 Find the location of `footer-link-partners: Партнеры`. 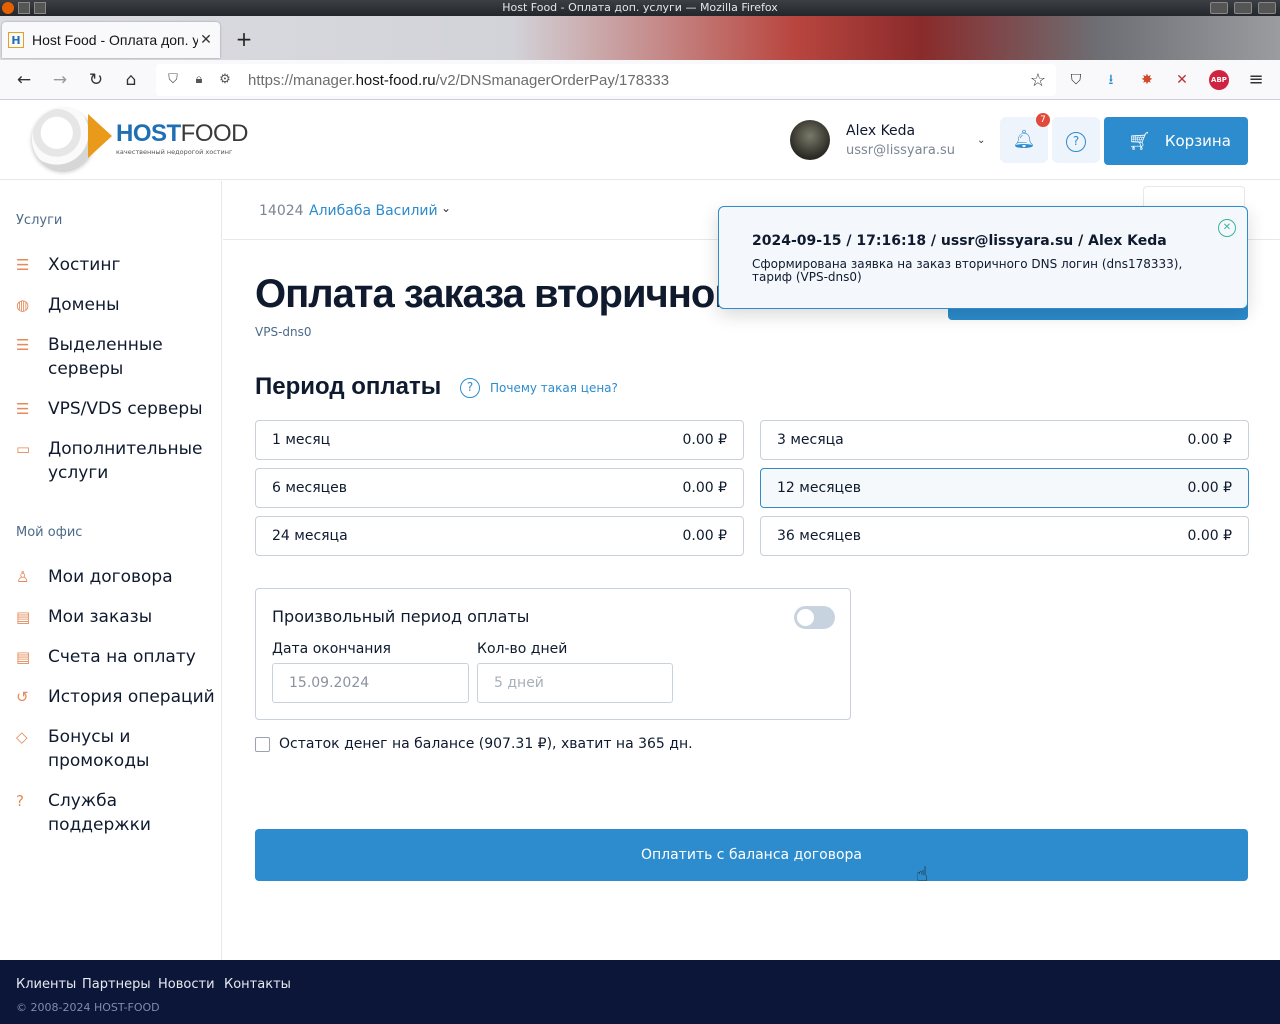

footer-link-partners: Партнеры is located at coordinates (116, 984).